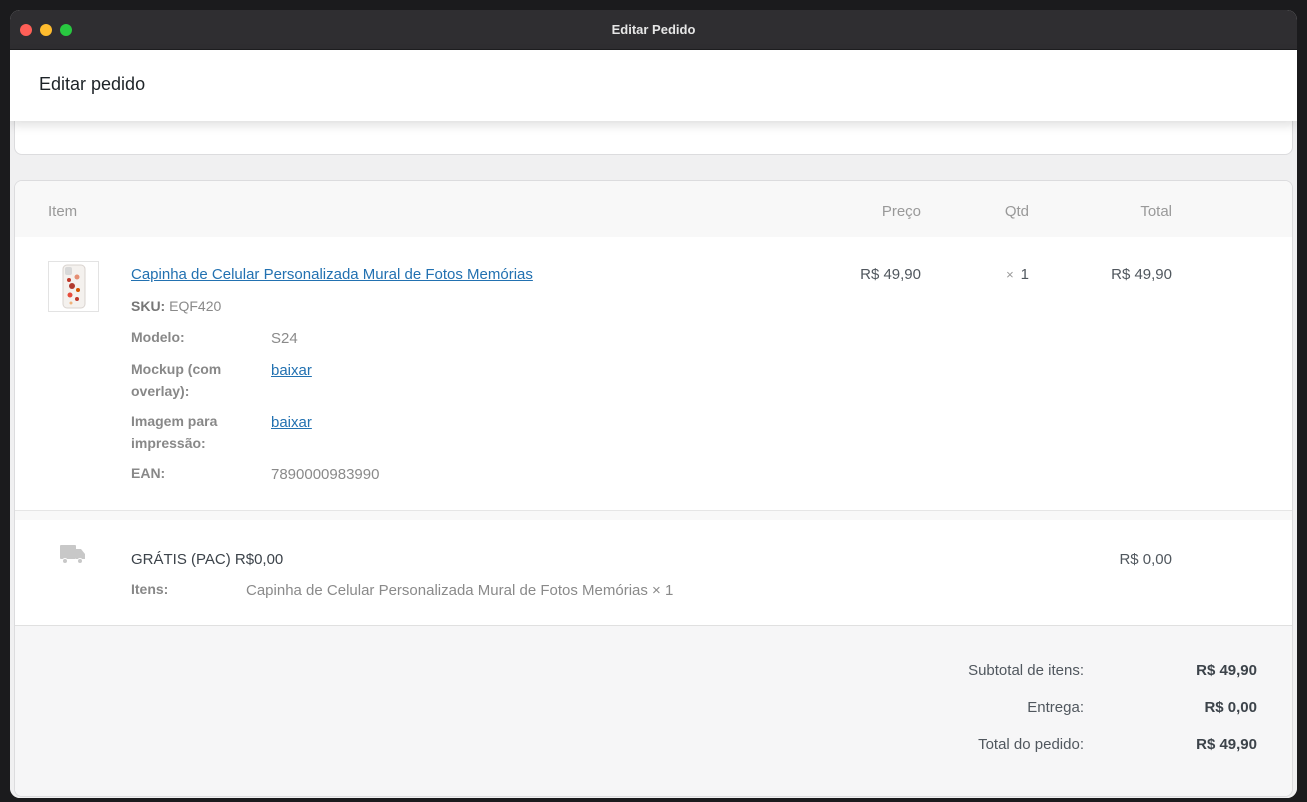 This screenshot has height=802, width=1307. I want to click on column-header-qty: Qtd, so click(1017, 211).